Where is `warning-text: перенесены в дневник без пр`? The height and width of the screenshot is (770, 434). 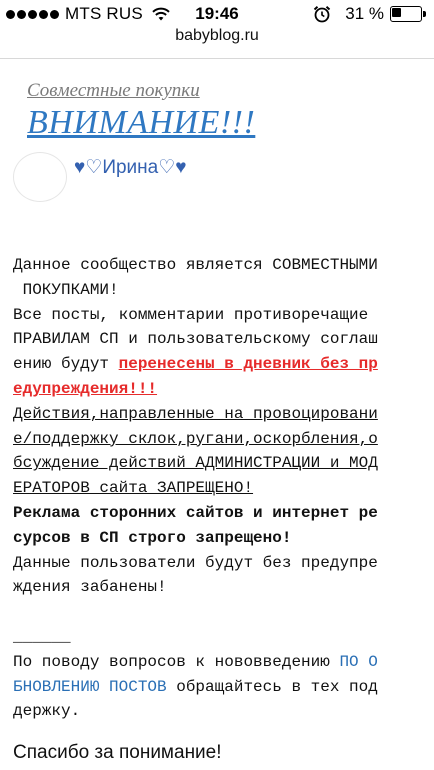
warning-text: перенесены в дневник без пр is located at coordinates (248, 364).